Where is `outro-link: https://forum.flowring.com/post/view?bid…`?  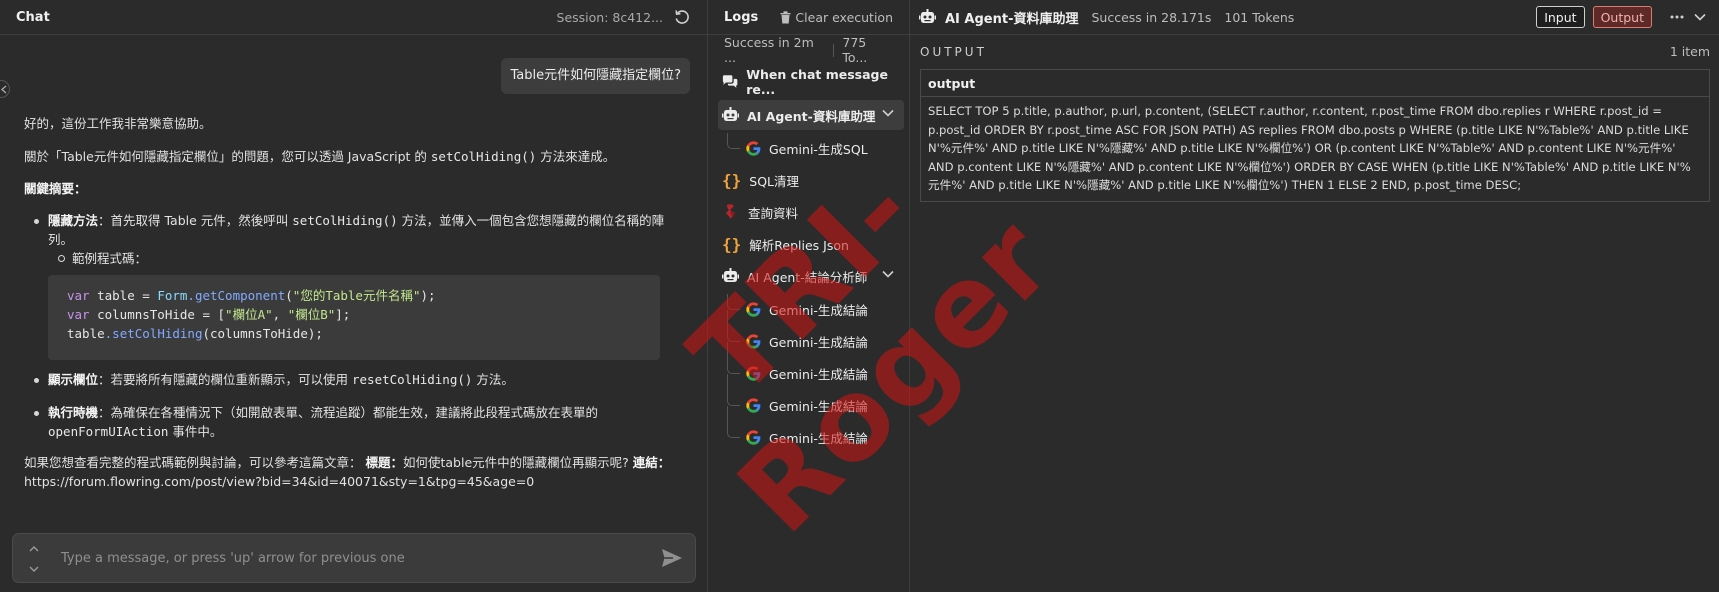
outro-link: https://forum.flowring.com/post/view?bid… is located at coordinates (279, 481).